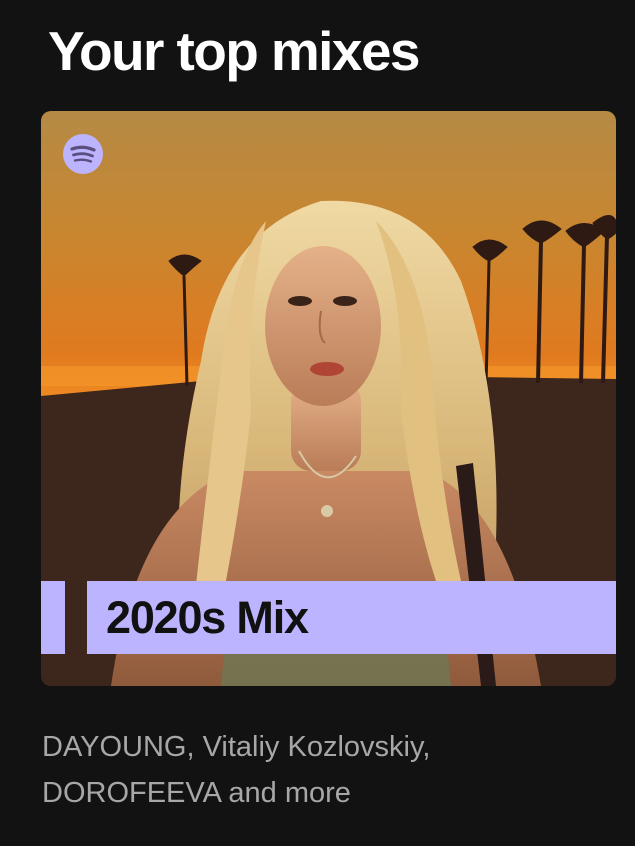 The image size is (635, 846). Describe the element at coordinates (207, 617) in the screenshot. I see `mix-title: 2020s Mix` at that location.